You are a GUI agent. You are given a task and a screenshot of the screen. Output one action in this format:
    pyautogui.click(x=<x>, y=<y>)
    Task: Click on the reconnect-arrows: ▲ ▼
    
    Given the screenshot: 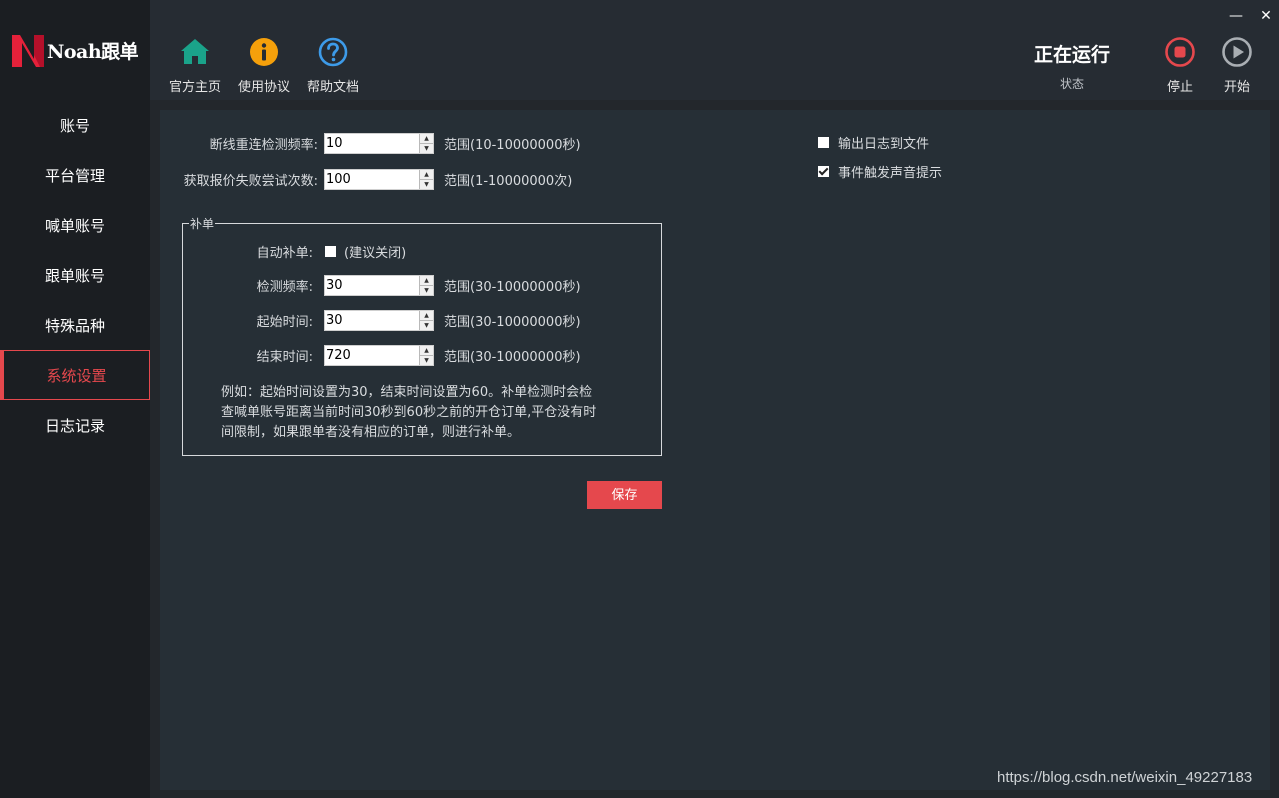 What is the action you would take?
    pyautogui.click(x=426, y=143)
    